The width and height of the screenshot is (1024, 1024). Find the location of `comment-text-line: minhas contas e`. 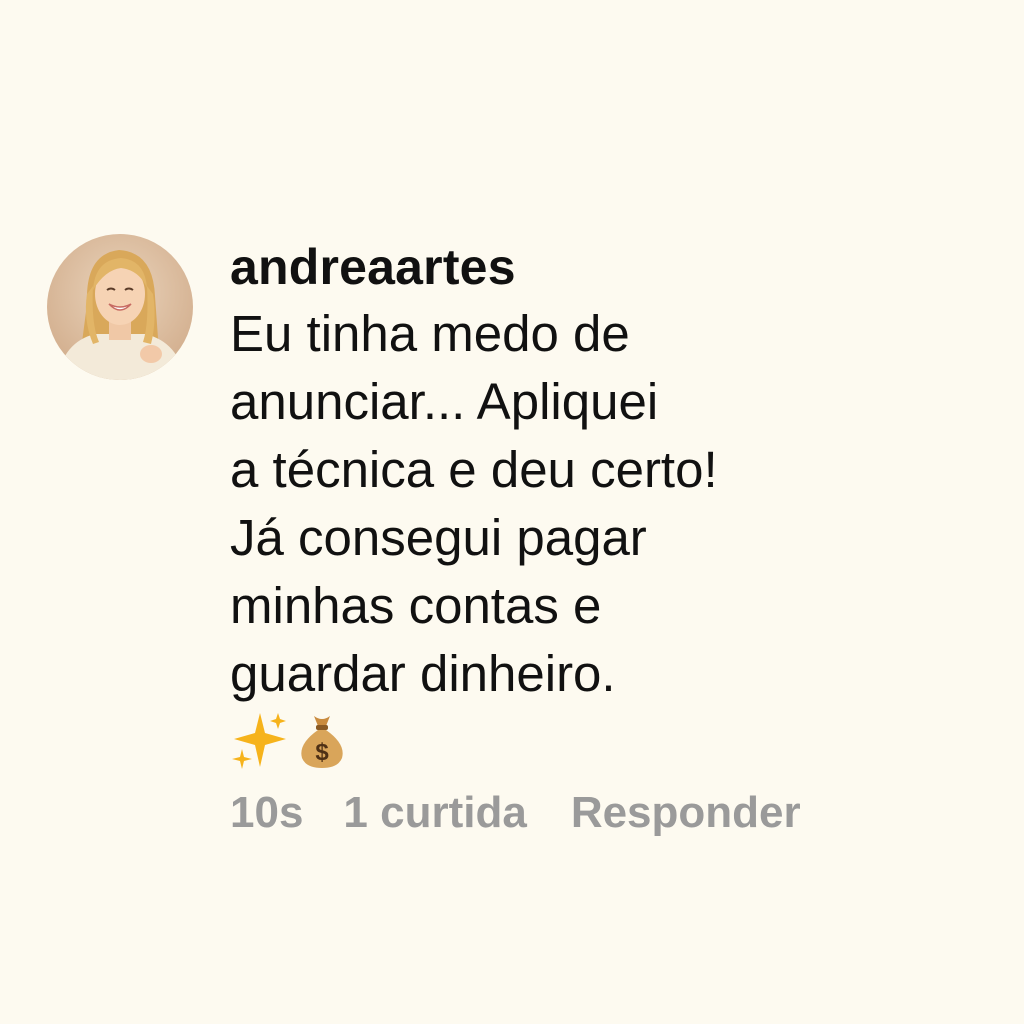

comment-text-line: minhas contas e is located at coordinates (416, 605).